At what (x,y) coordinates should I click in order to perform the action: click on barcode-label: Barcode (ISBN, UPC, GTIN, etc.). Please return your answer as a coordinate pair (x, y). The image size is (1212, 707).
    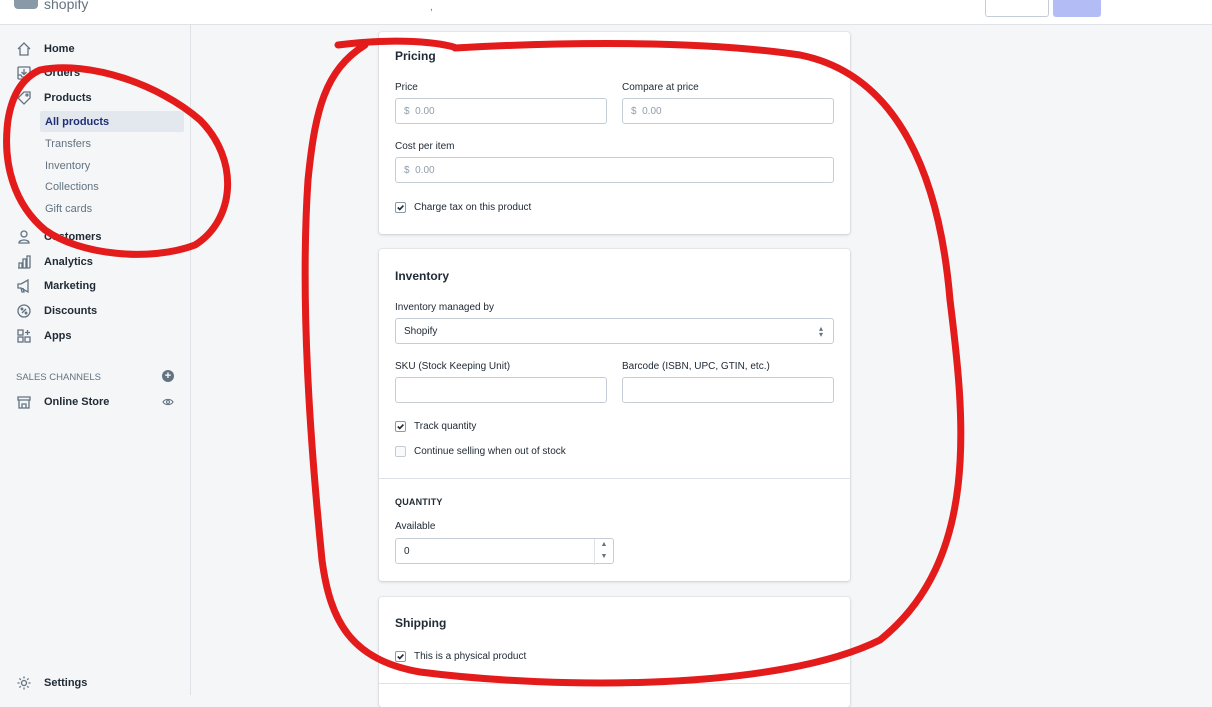
    Looking at the image, I should click on (696, 366).